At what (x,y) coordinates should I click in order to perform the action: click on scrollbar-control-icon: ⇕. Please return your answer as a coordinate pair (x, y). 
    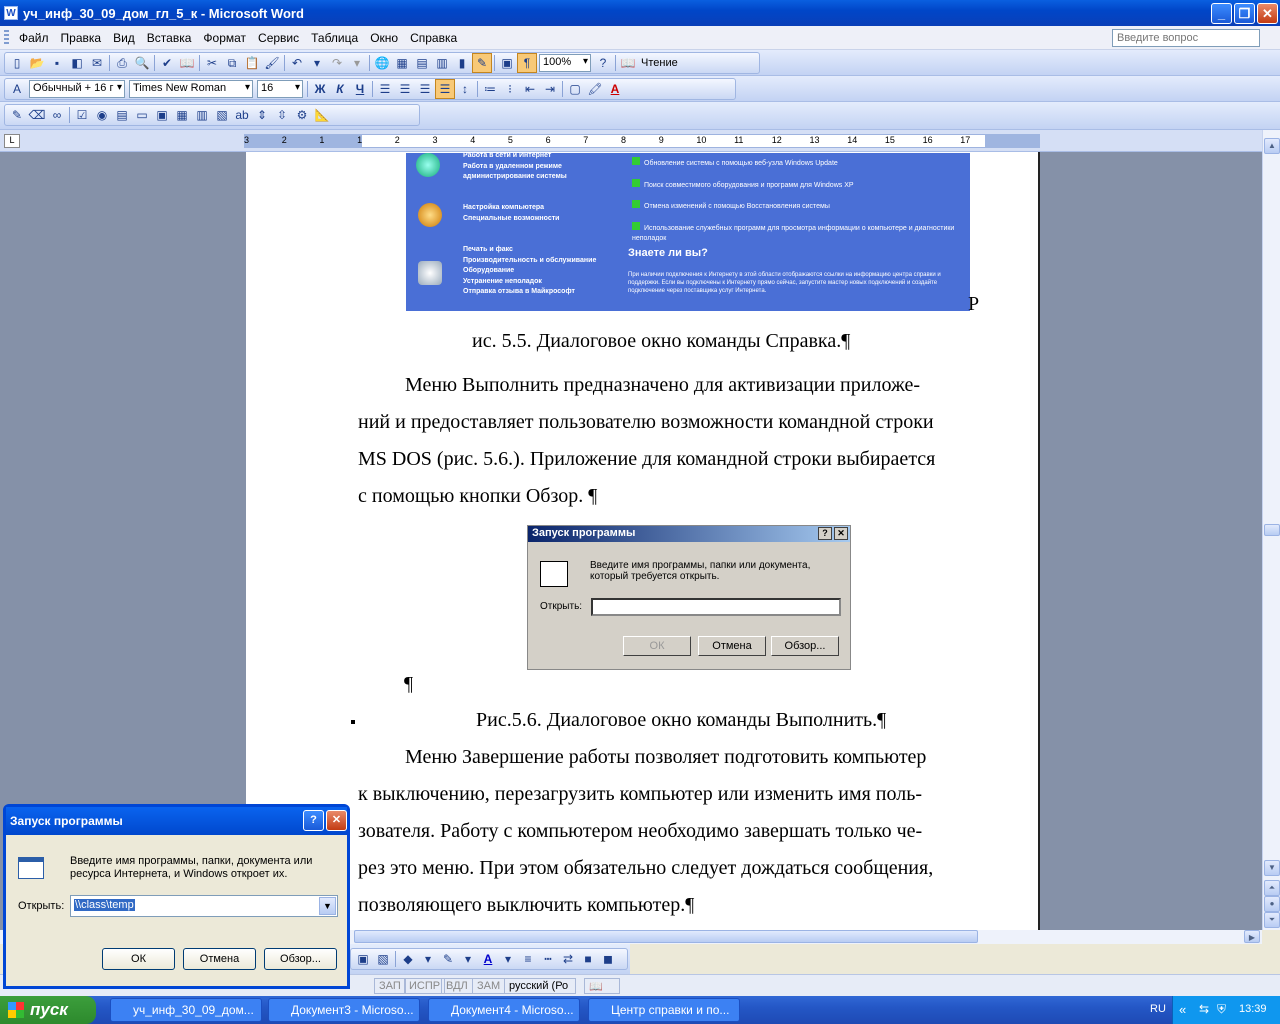
    Looking at the image, I should click on (262, 115).